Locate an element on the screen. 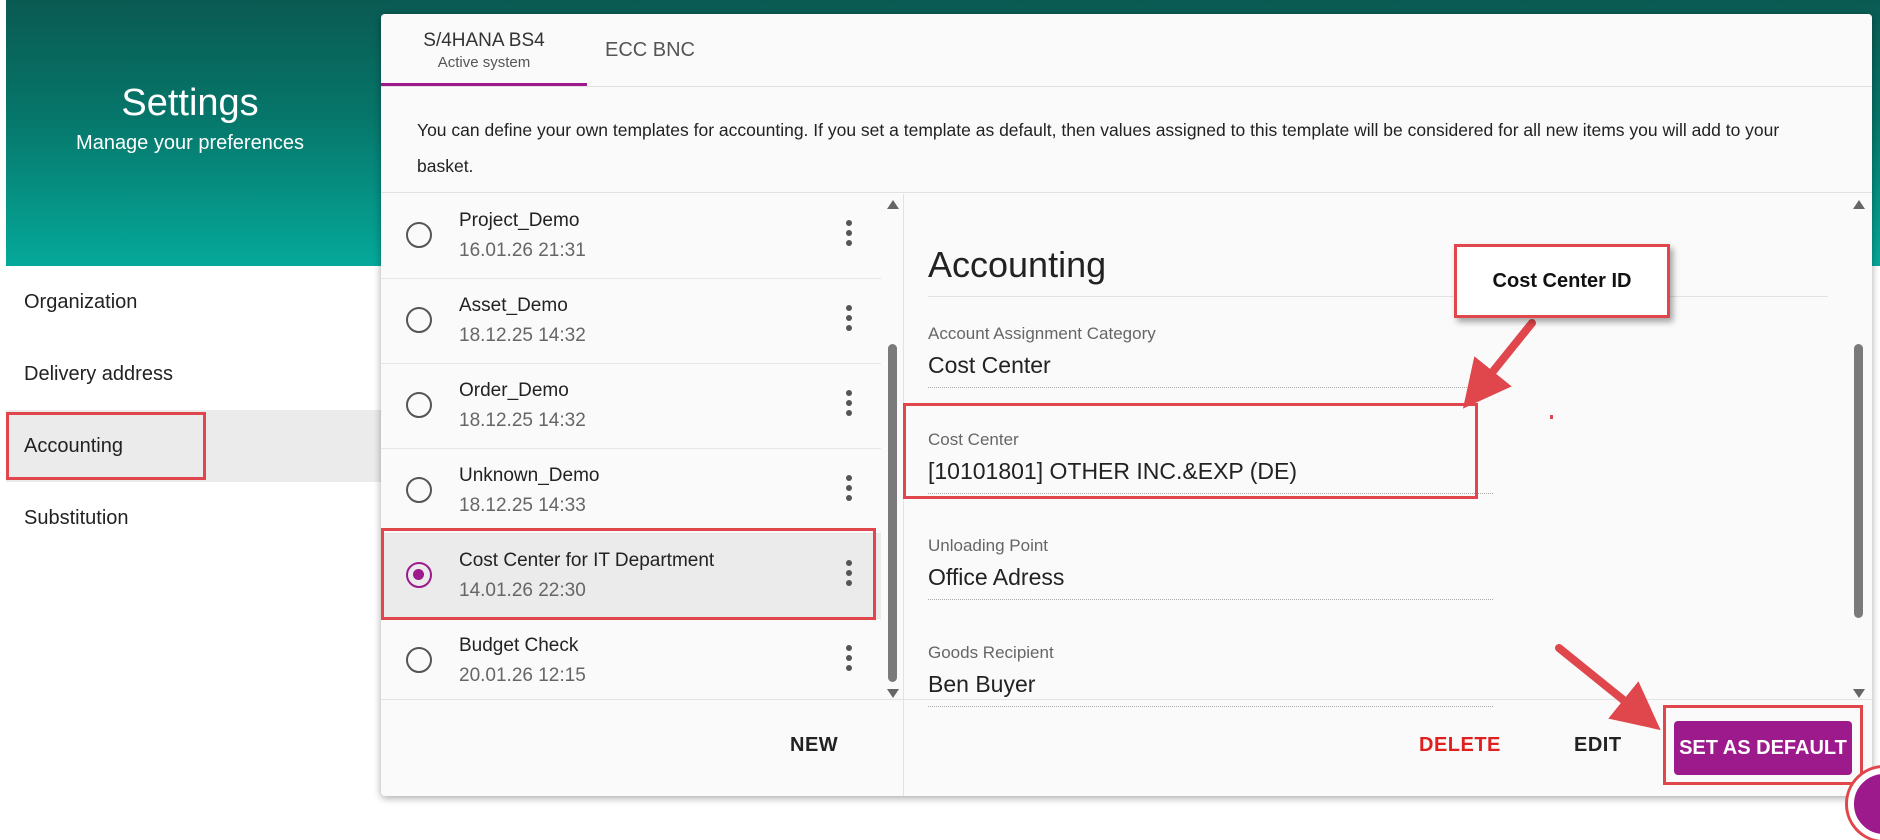  arrow-to-cost-center is located at coordinates (1499, 364).